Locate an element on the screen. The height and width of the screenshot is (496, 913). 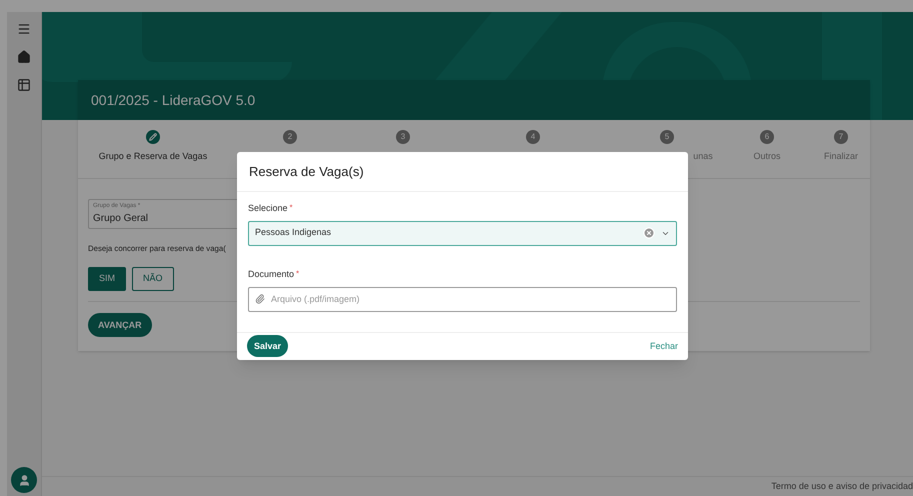
document-field: Arquivo (.pdf/imagem) is located at coordinates (462, 299).